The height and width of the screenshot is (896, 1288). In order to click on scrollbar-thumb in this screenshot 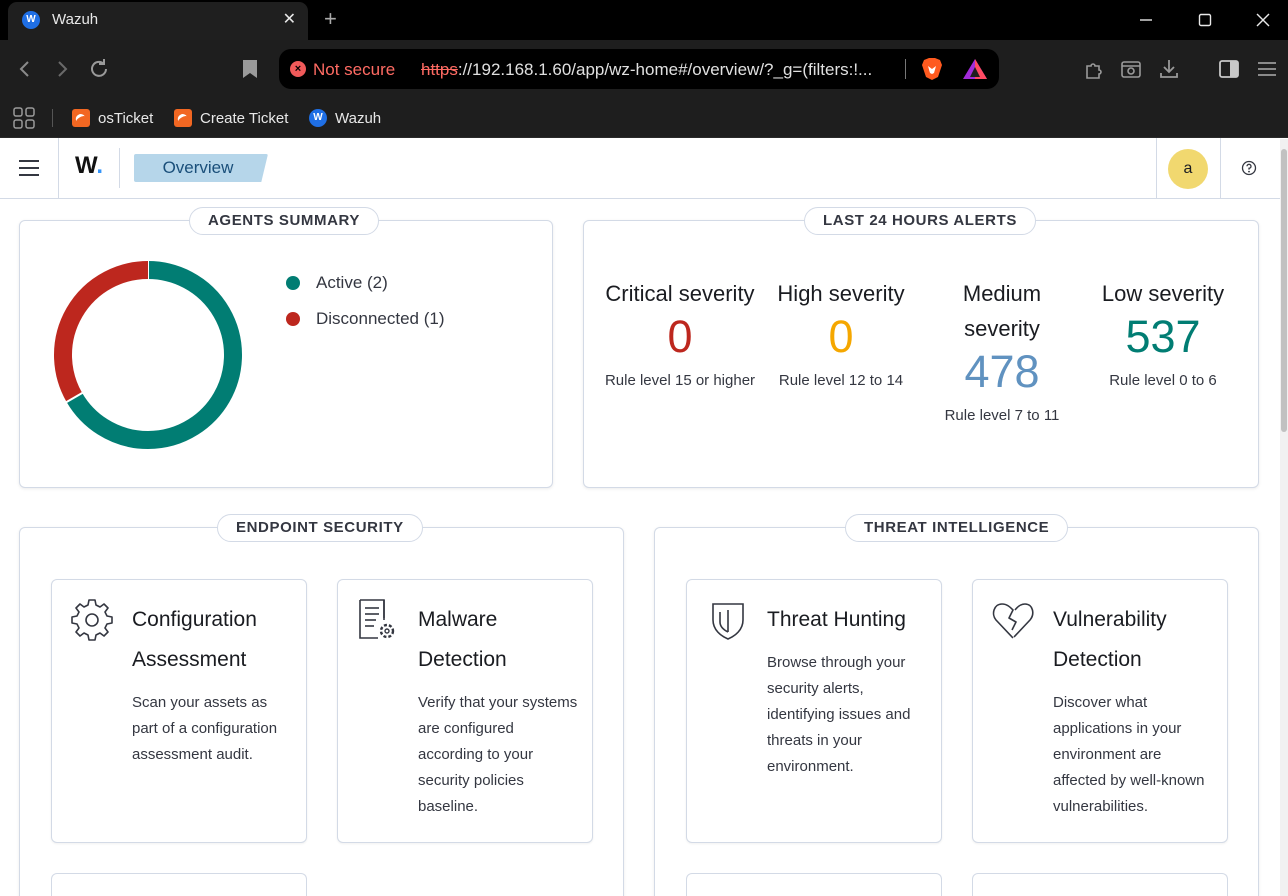, I will do `click(1284, 290)`.